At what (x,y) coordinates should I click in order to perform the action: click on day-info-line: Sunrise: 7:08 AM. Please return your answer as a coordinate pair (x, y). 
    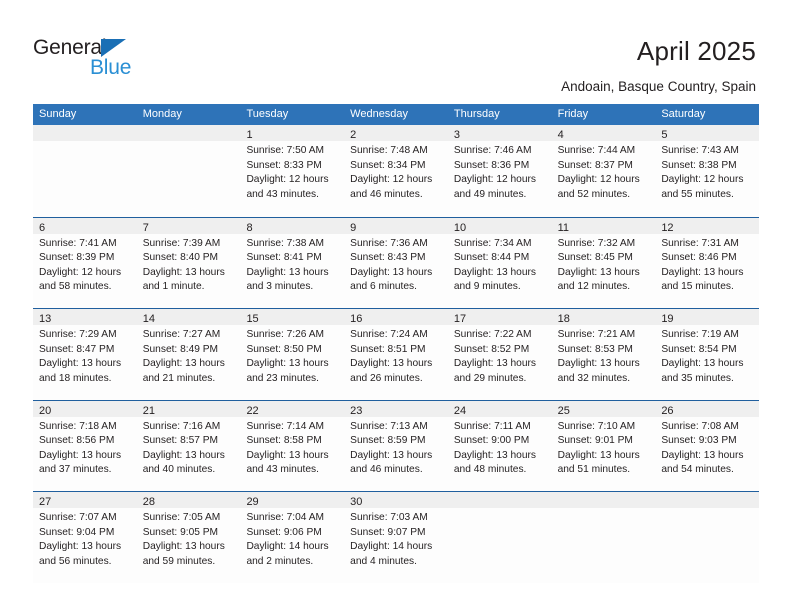
    Looking at the image, I should click on (700, 426).